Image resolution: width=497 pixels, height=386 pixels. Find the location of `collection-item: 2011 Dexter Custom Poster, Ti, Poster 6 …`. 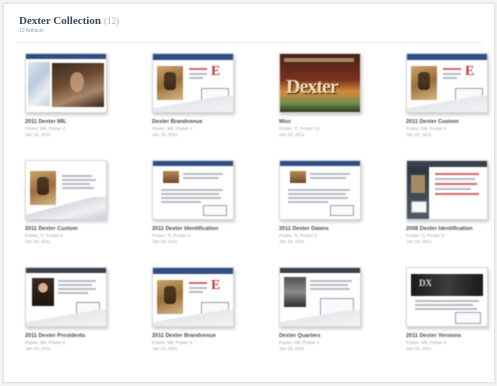

collection-item: 2011 Dexter Custom Poster, Ti, Poster 6 … is located at coordinates (66, 202).